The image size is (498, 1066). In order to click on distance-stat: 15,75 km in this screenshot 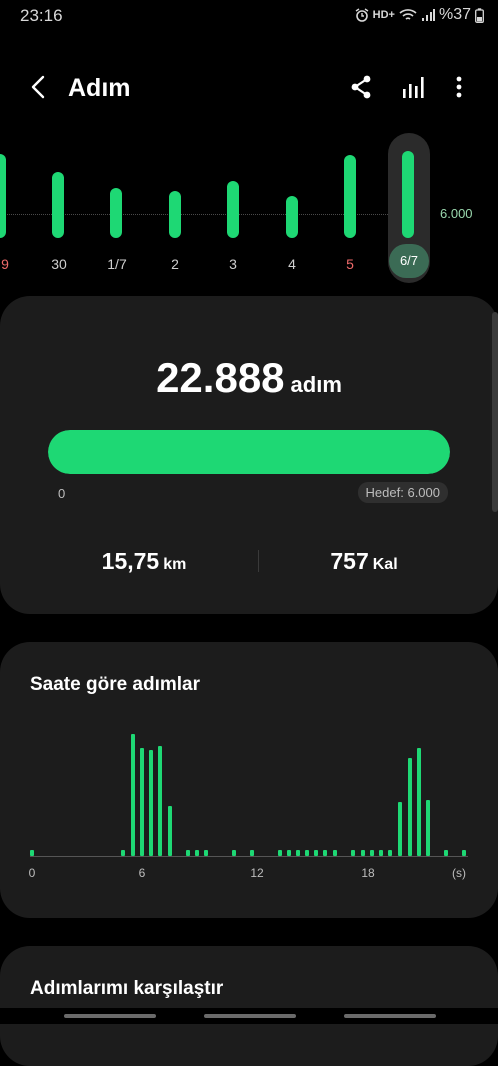, I will do `click(144, 561)`.